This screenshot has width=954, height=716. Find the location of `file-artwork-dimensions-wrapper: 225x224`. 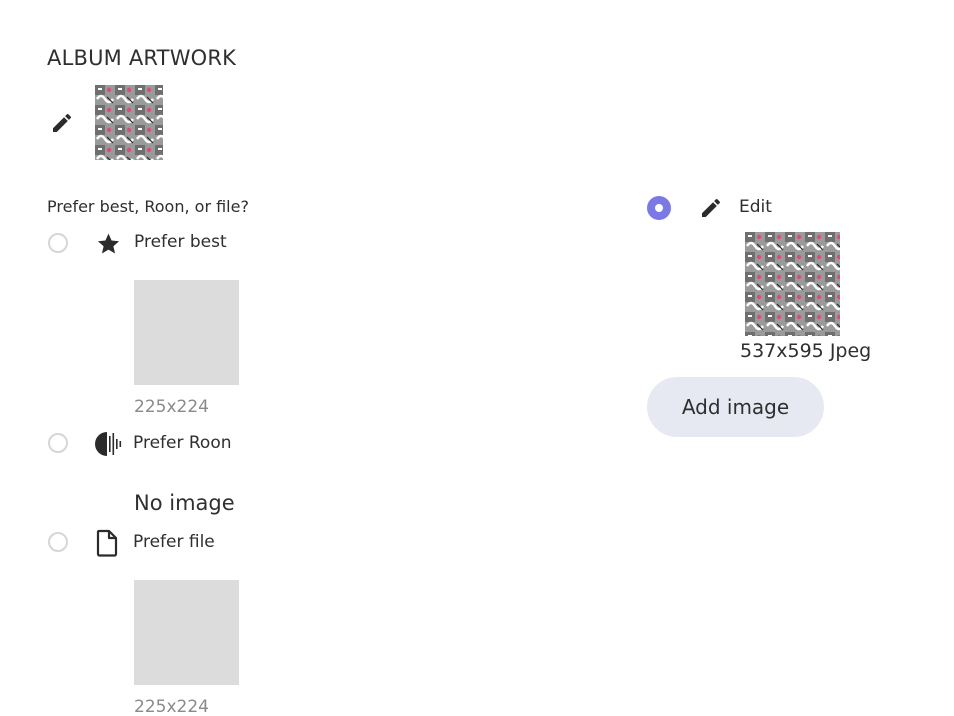

file-artwork-dimensions-wrapper: 225x224 is located at coordinates (171, 706).